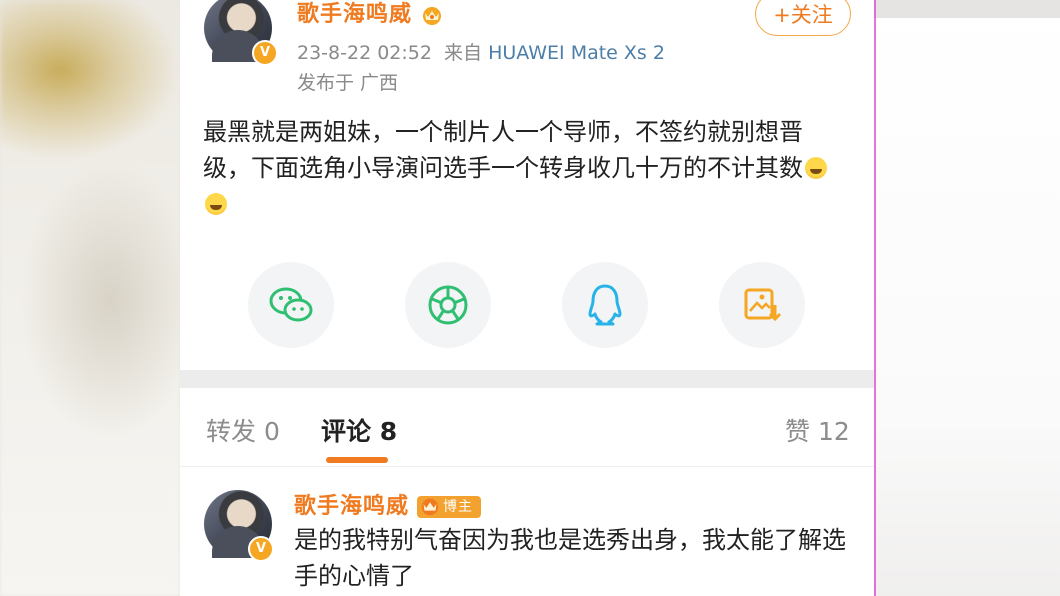 The image size is (1060, 596). I want to click on save-image-icon, so click(763, 305).